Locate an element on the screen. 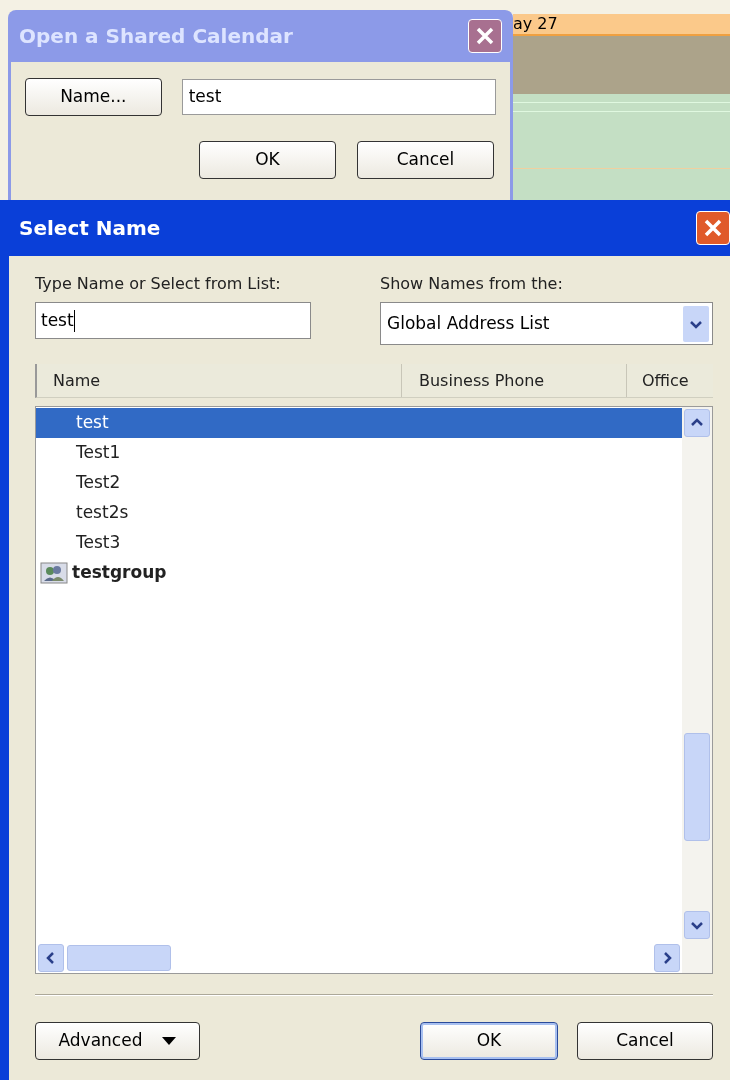 The width and height of the screenshot is (730, 1080). dialog-title: Open a Shared Calendar is located at coordinates (156, 36).